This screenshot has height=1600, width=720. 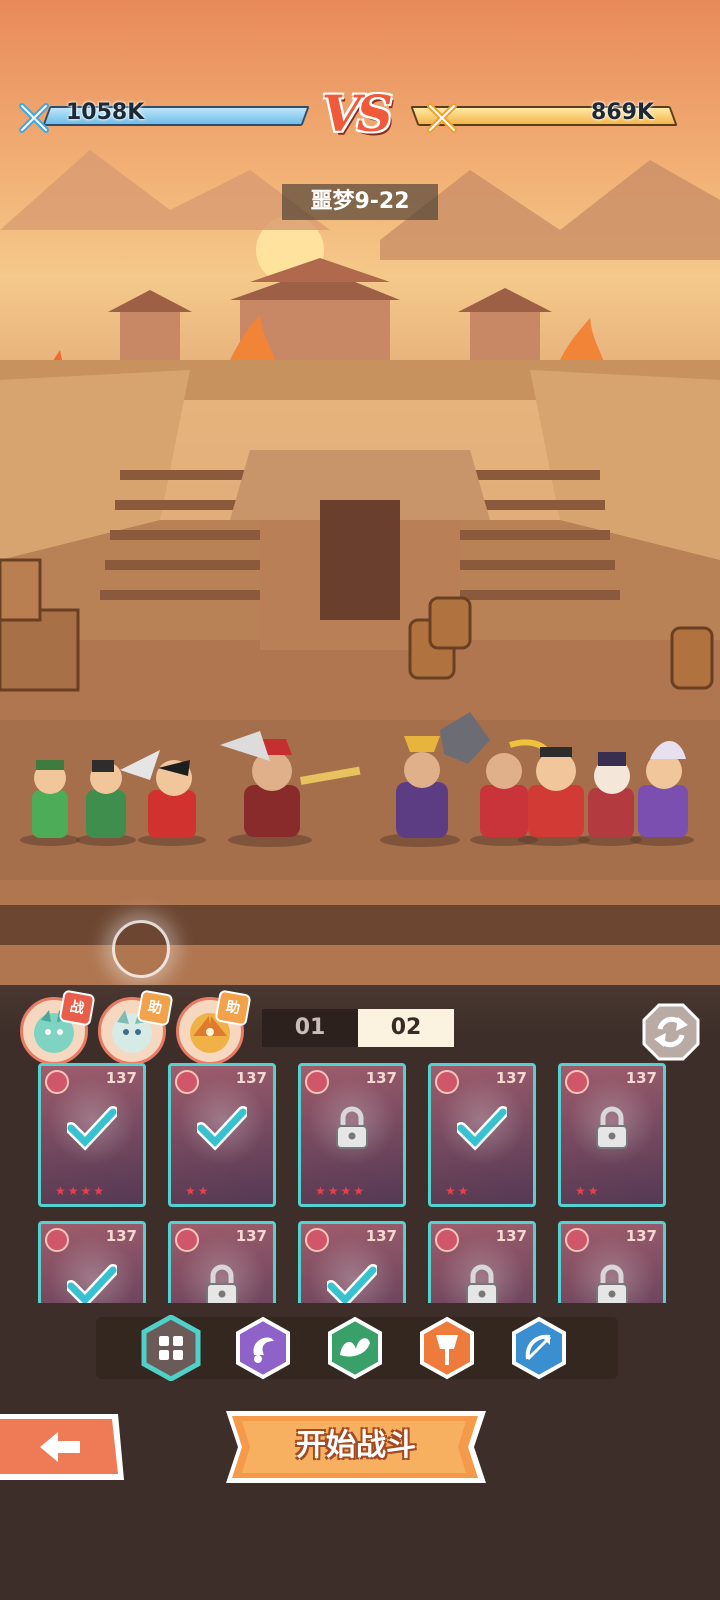 I want to click on ally-power-value: 1058K, so click(x=105, y=112).